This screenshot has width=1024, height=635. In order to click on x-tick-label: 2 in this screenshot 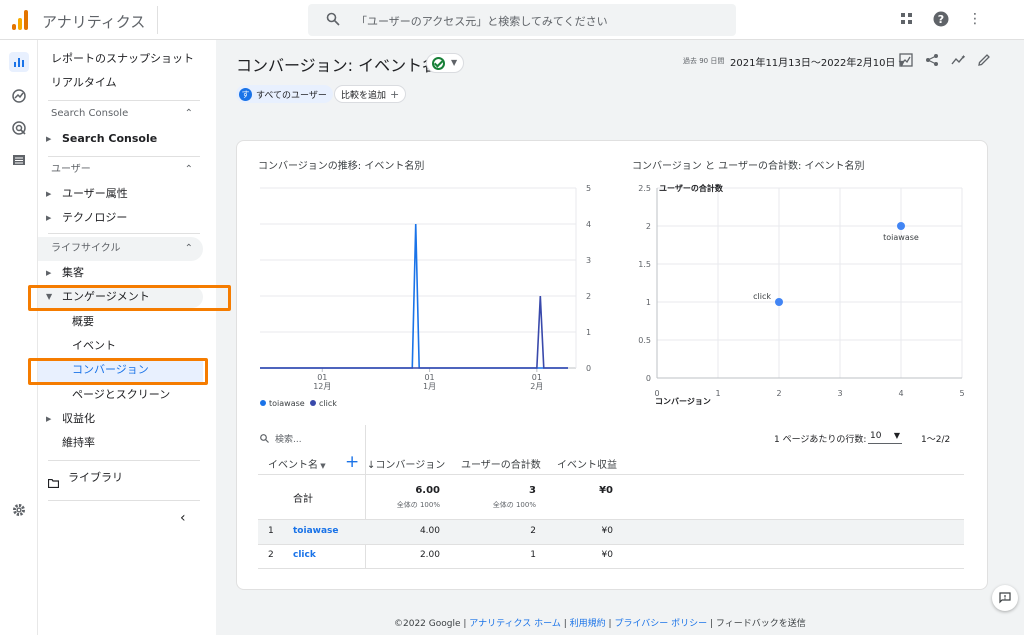, I will do `click(778, 393)`.